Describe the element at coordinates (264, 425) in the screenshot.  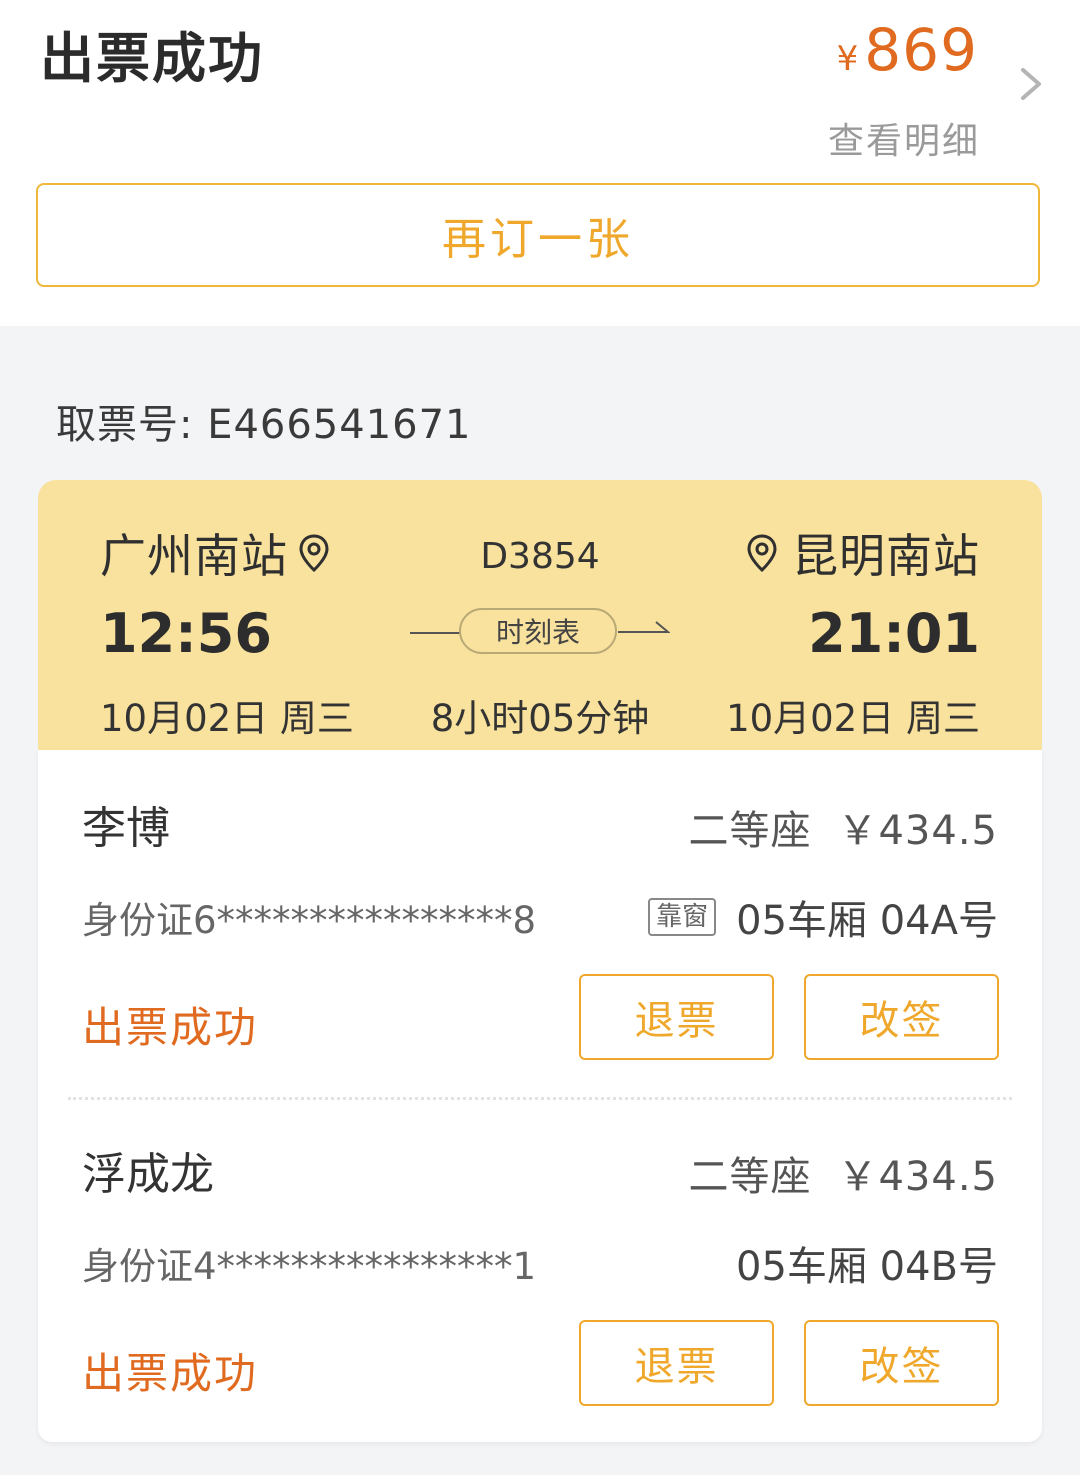
I see `pickup-number: 取票号: E466541671` at that location.